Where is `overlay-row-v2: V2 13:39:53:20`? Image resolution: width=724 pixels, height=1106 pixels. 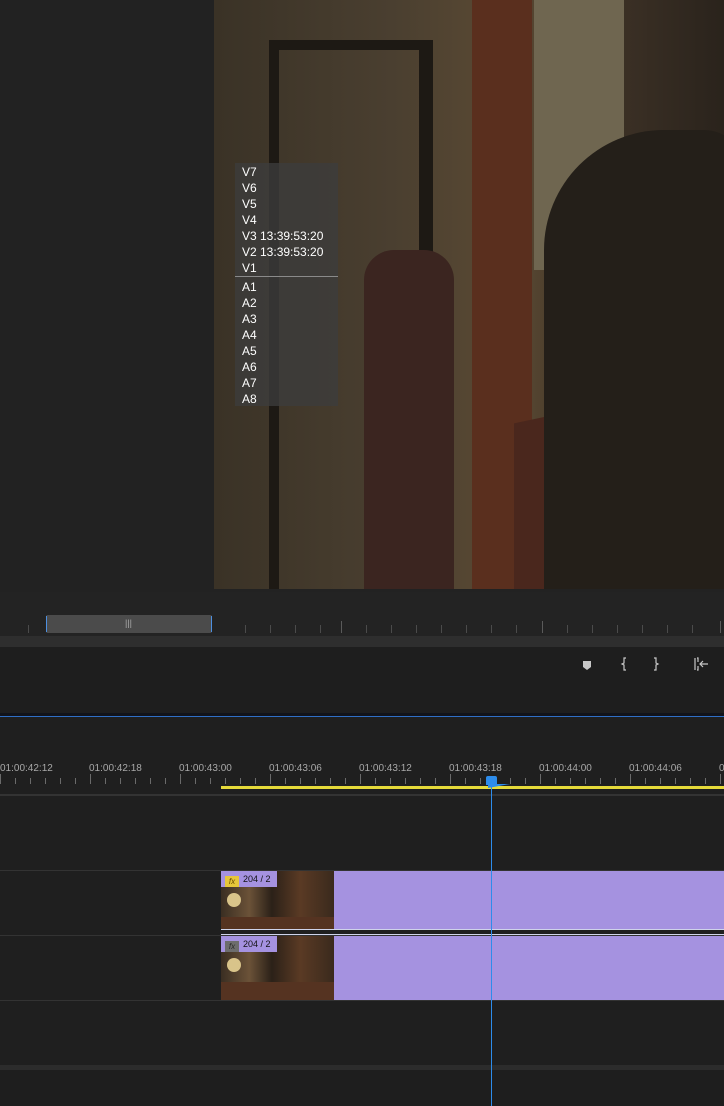 overlay-row-v2: V2 13:39:53:20 is located at coordinates (283, 252).